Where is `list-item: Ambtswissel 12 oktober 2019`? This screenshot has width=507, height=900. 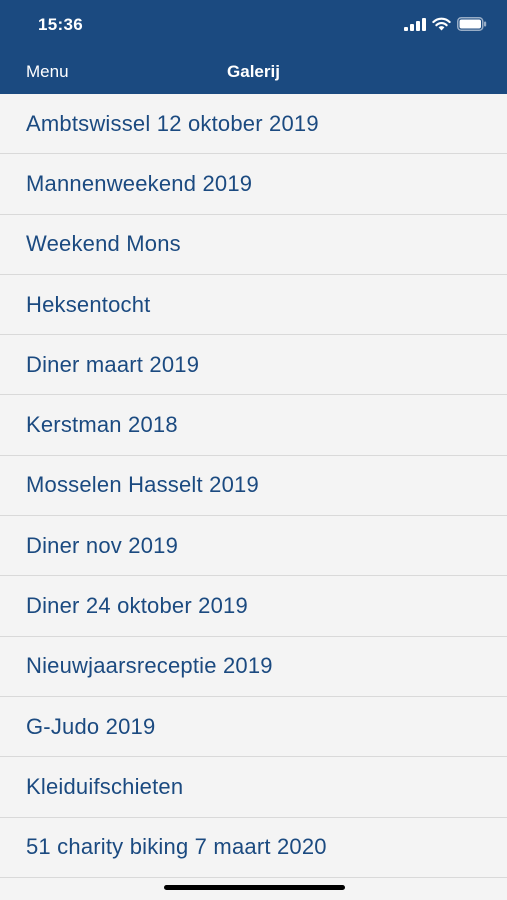 list-item: Ambtswissel 12 oktober 2019 is located at coordinates (253, 124).